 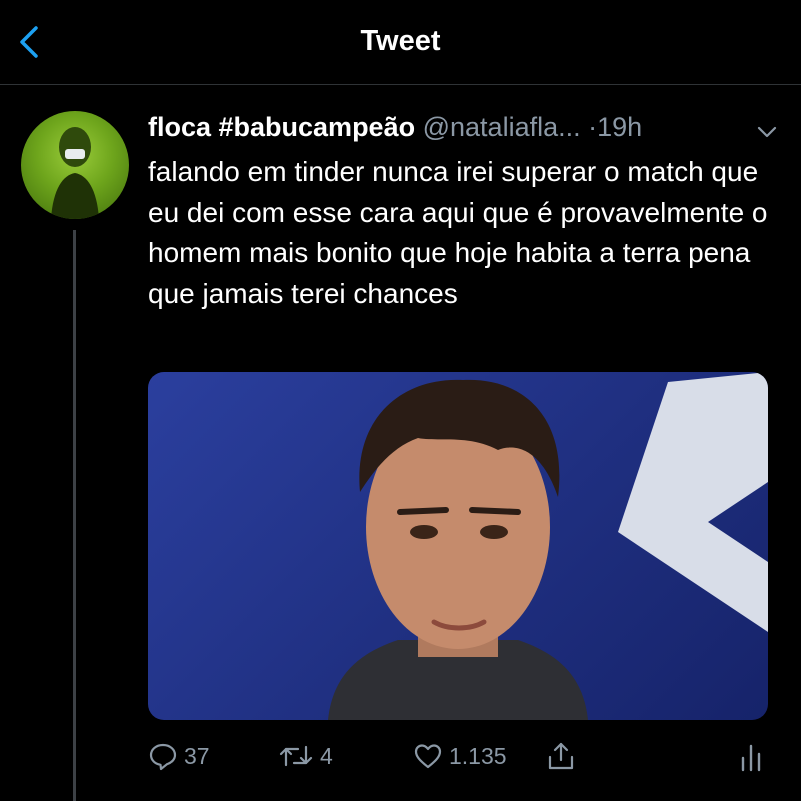 I want to click on analytics-button, so click(x=751, y=756).